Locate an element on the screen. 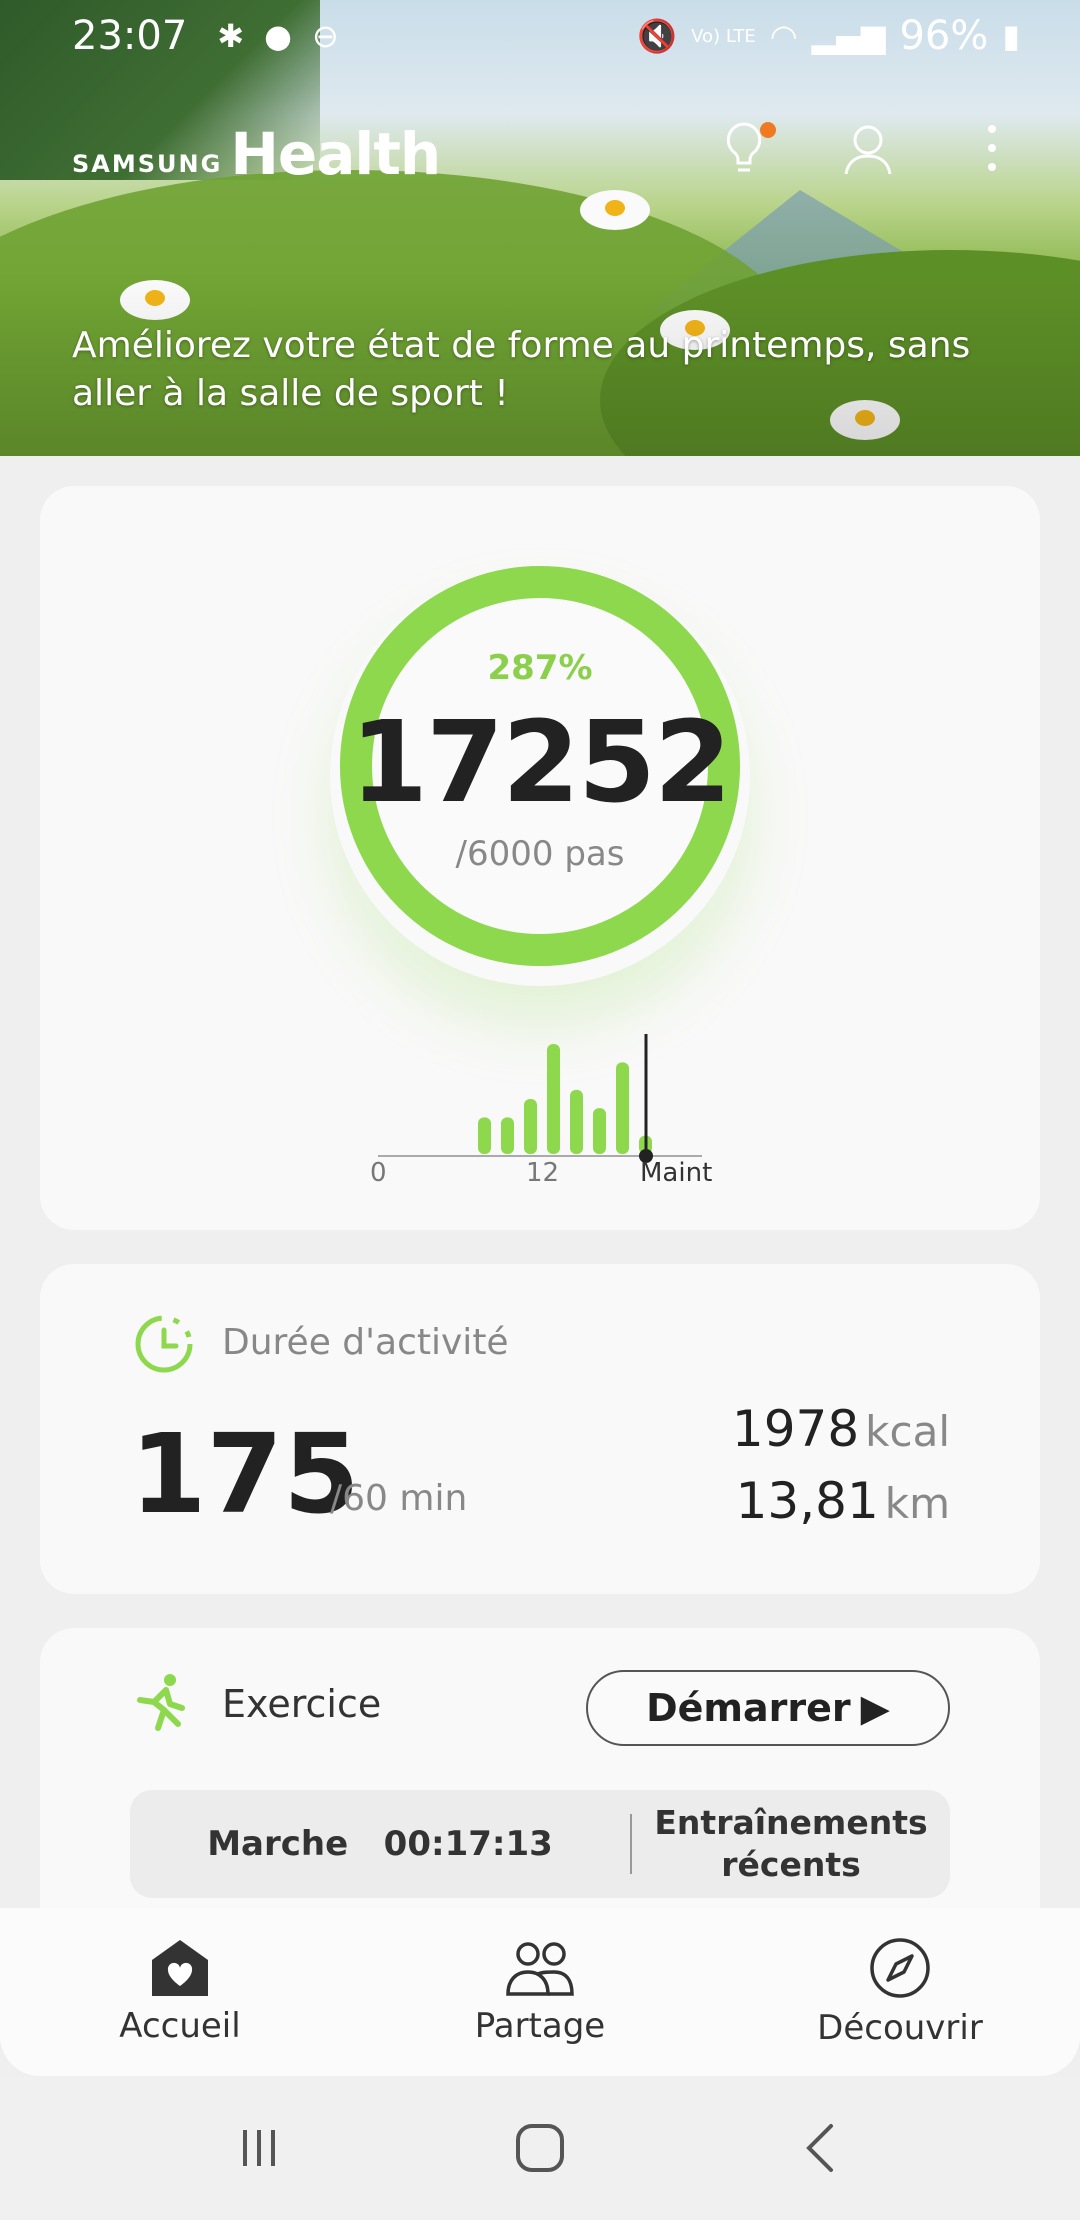 The image size is (1080, 2220). distance-value: 13,81 is located at coordinates (807, 1501).